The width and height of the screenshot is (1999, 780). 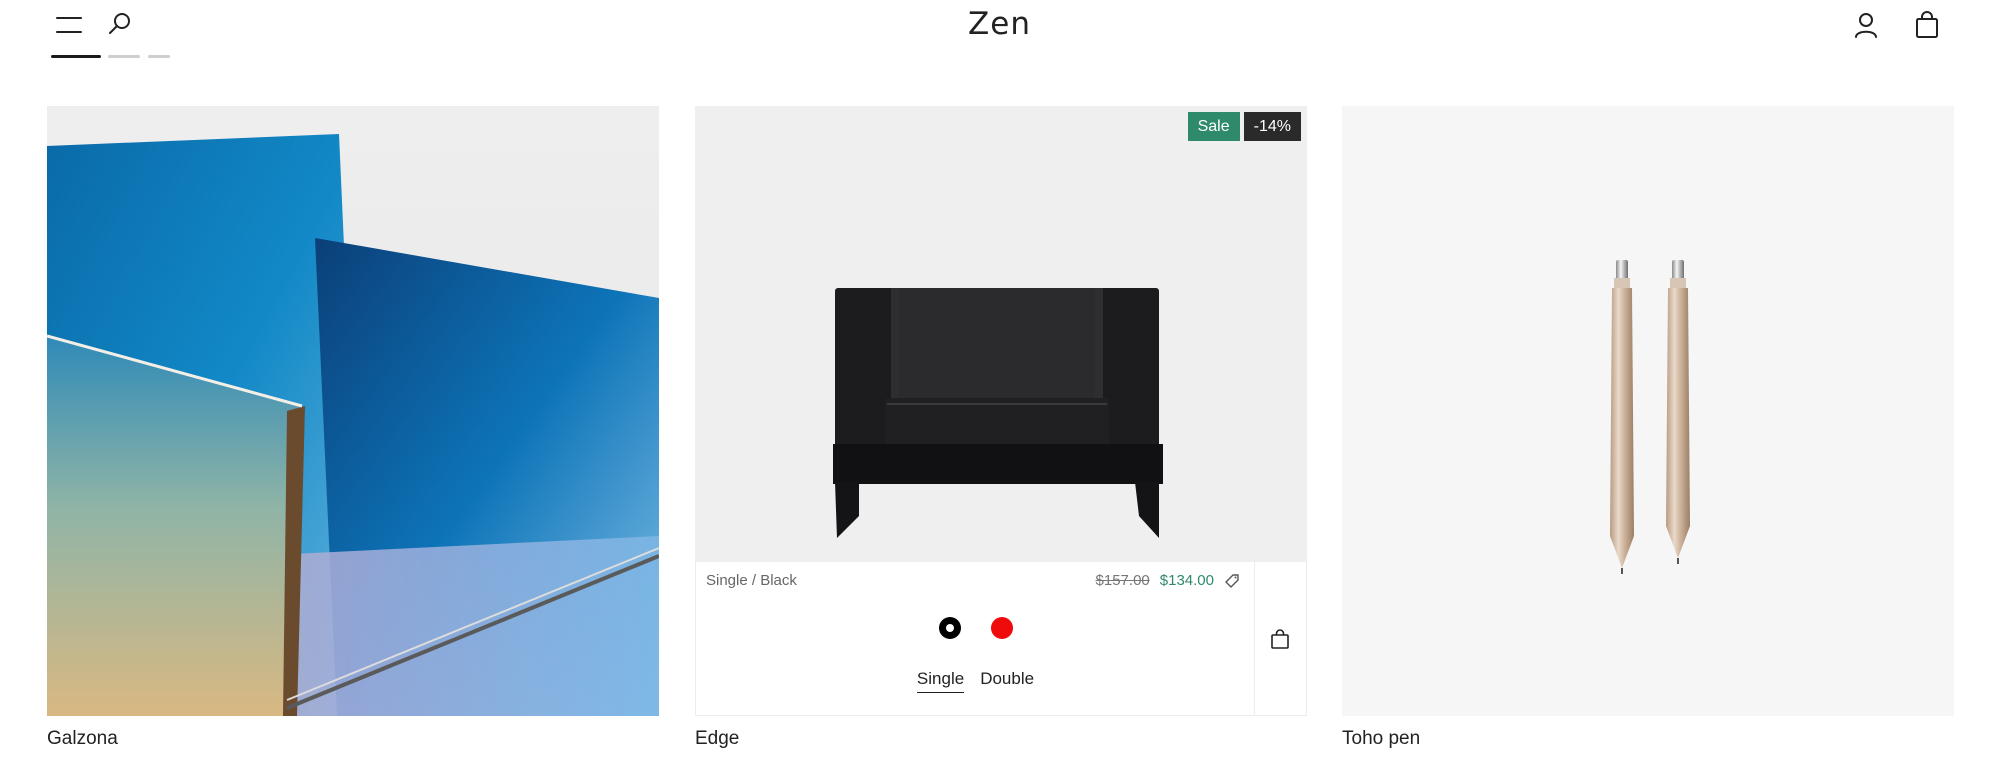 I want to click on size-option-double: Double, so click(x=1007, y=681).